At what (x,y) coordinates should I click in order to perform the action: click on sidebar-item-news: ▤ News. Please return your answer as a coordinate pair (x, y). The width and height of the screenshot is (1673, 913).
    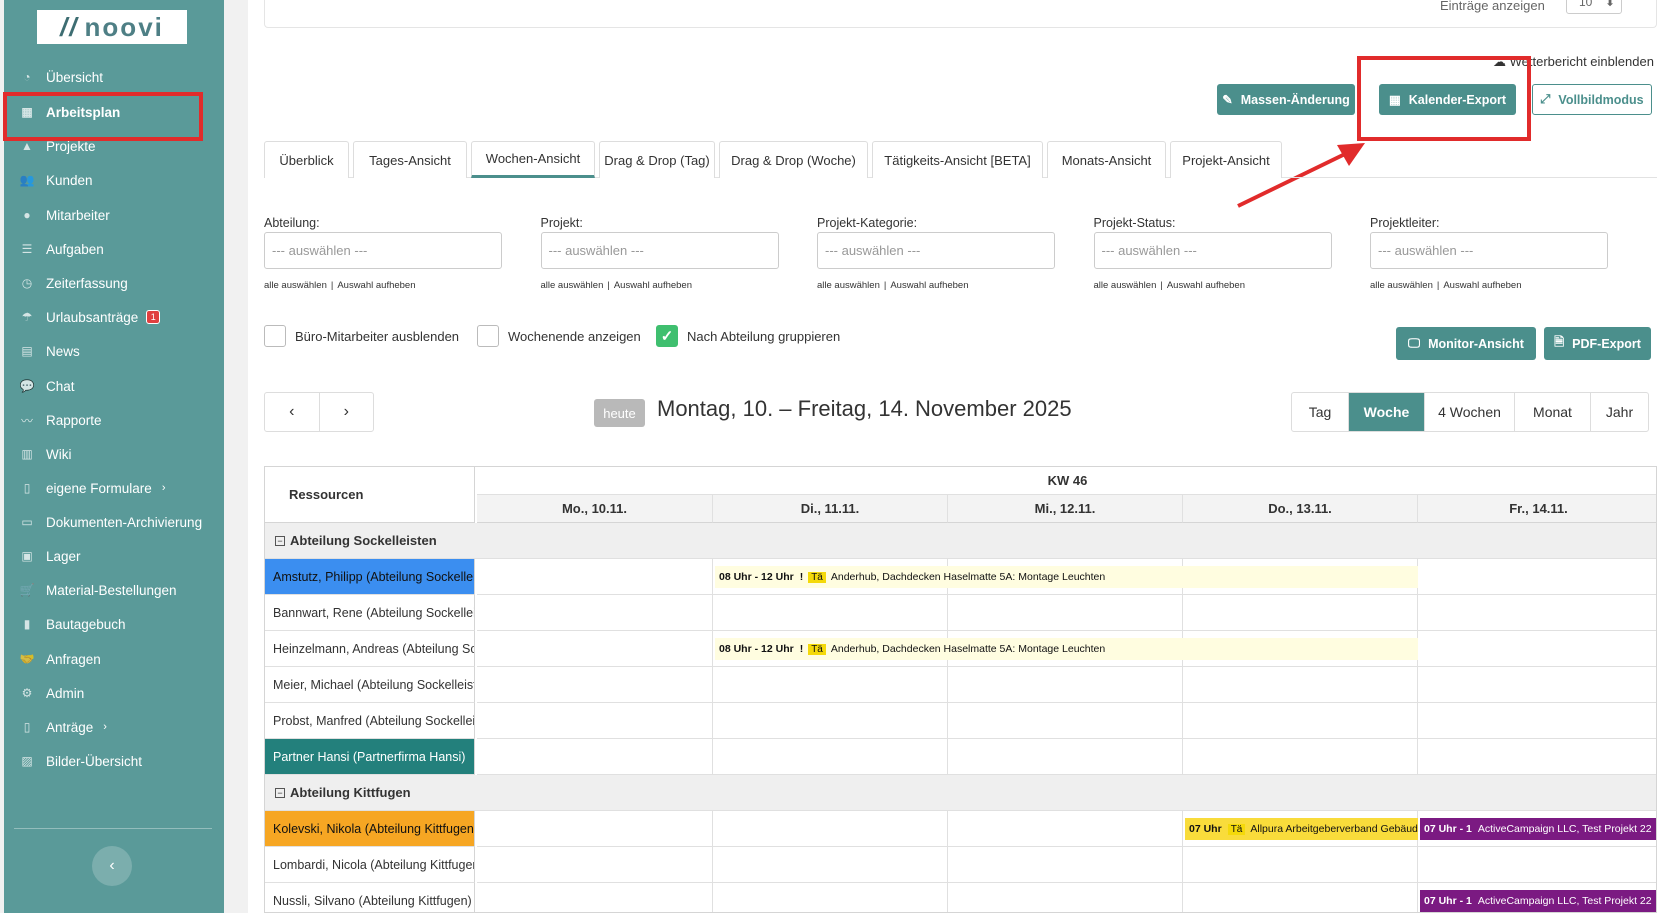
    Looking at the image, I should click on (114, 351).